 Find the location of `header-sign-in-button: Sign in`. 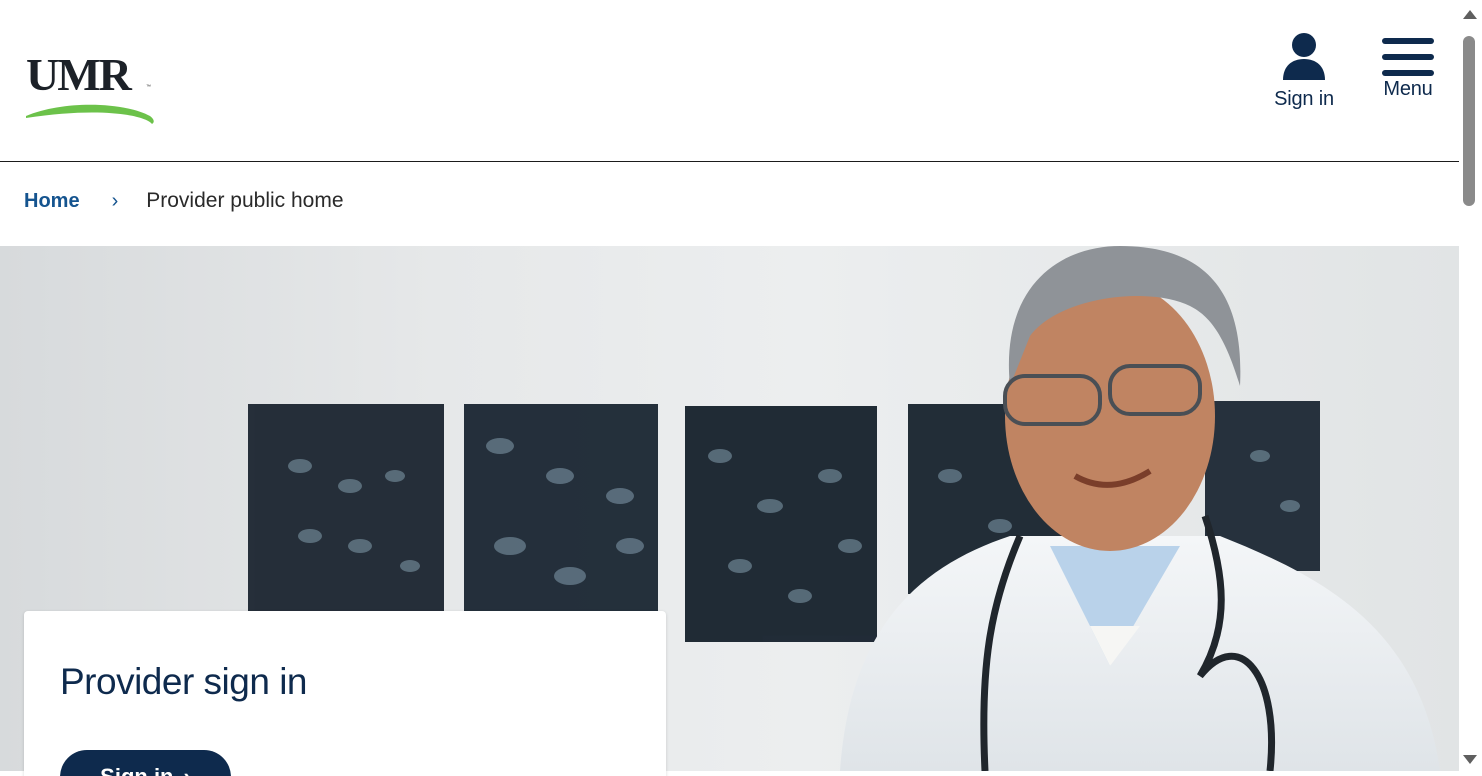

header-sign-in-button: Sign in is located at coordinates (1304, 75).